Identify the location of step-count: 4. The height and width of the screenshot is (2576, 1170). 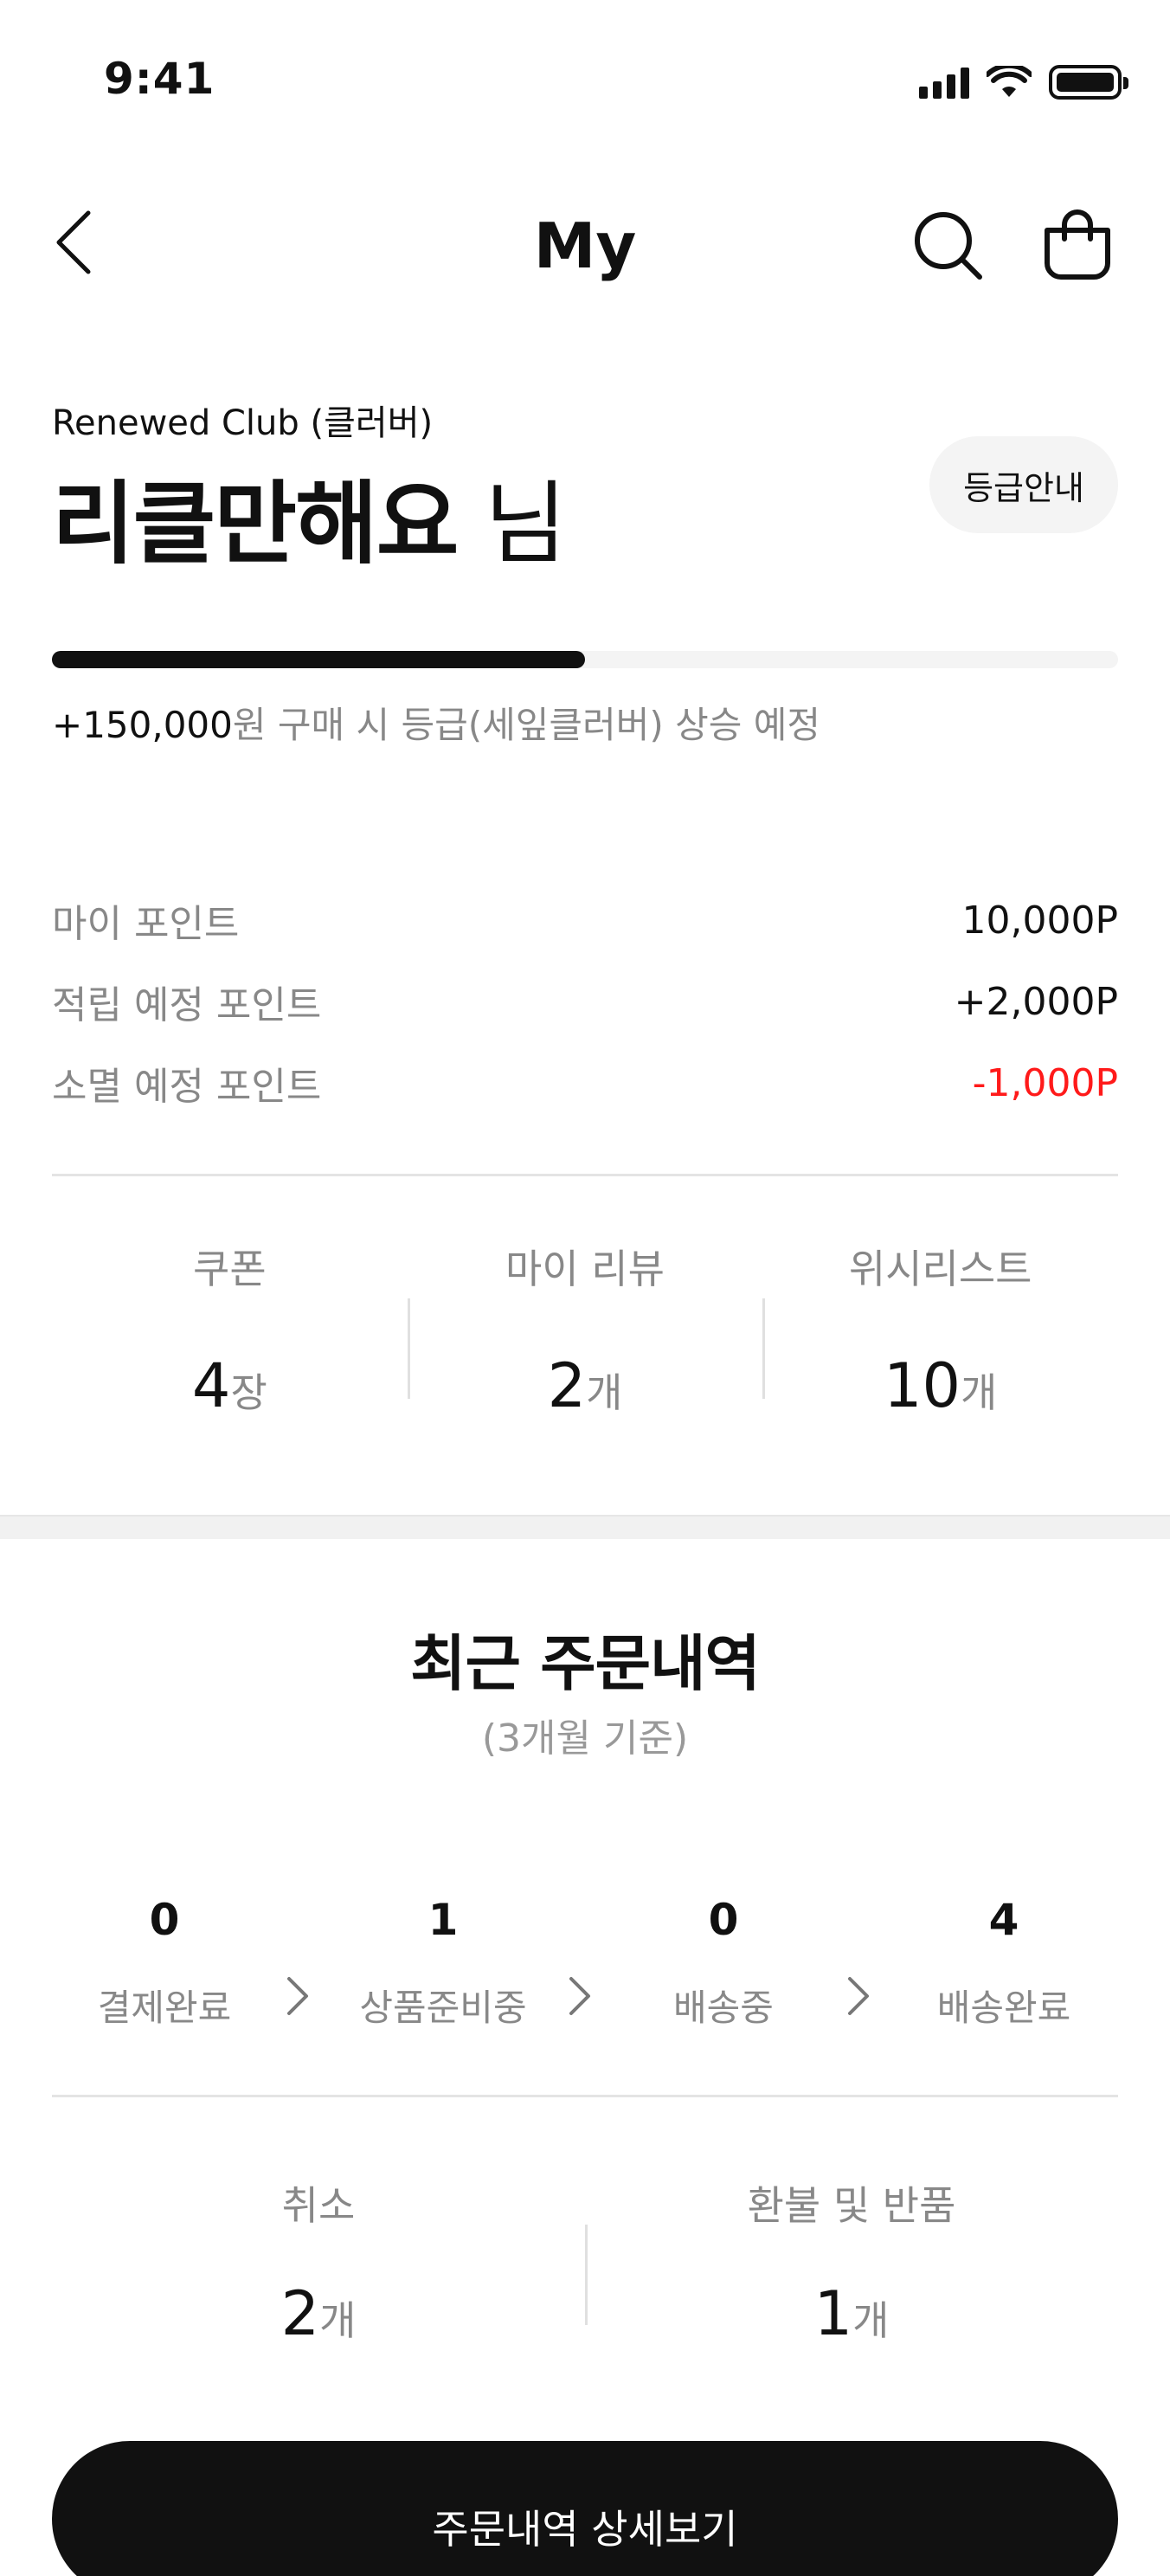
(1003, 1920).